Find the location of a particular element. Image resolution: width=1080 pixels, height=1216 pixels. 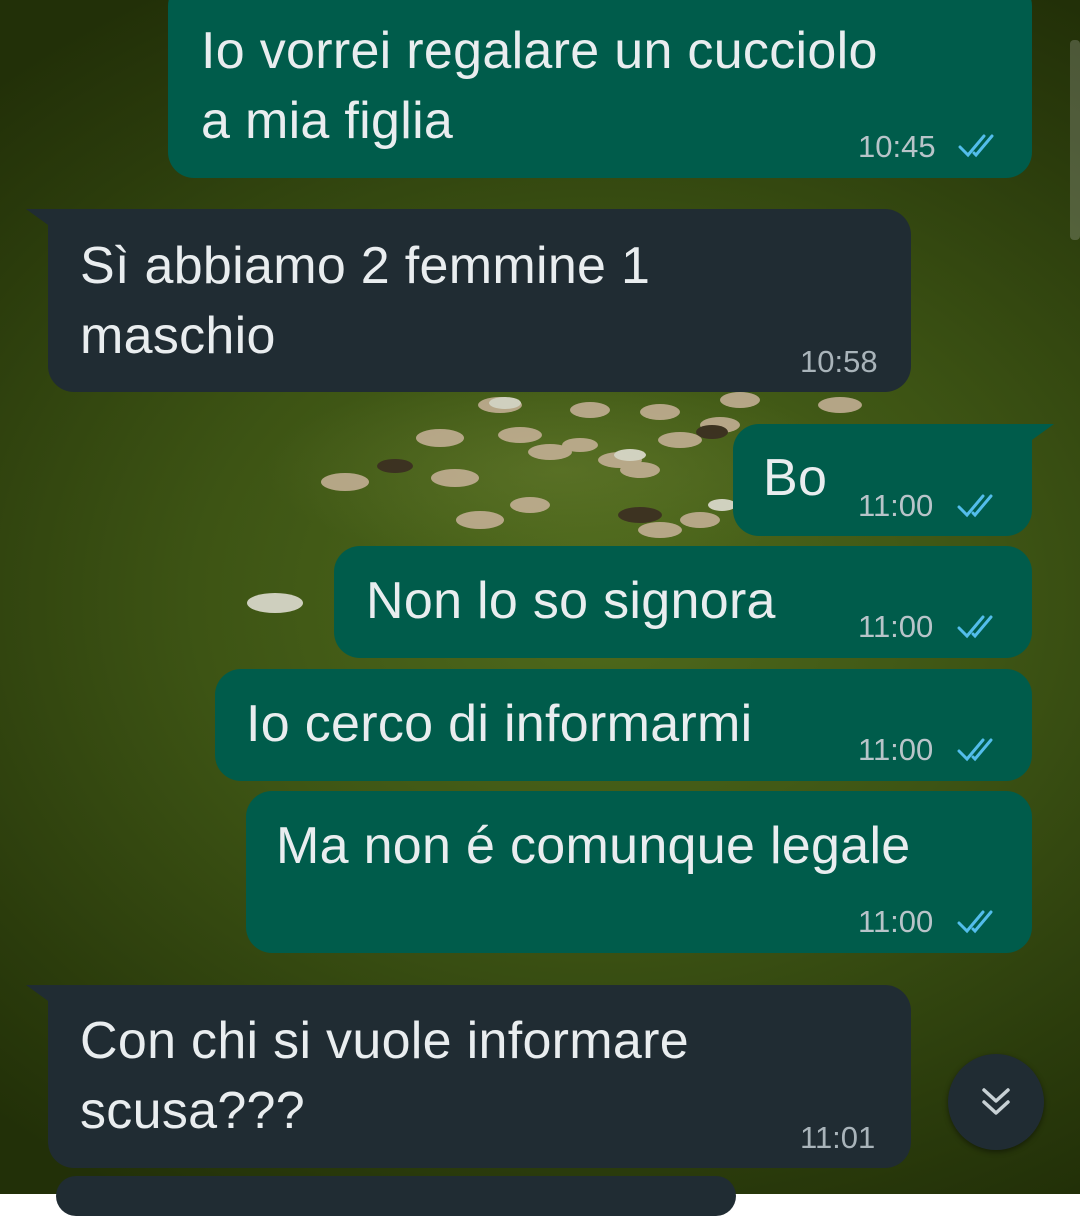

message-outgoing: Ma non é comunque legale 11:00 is located at coordinates (639, 872).